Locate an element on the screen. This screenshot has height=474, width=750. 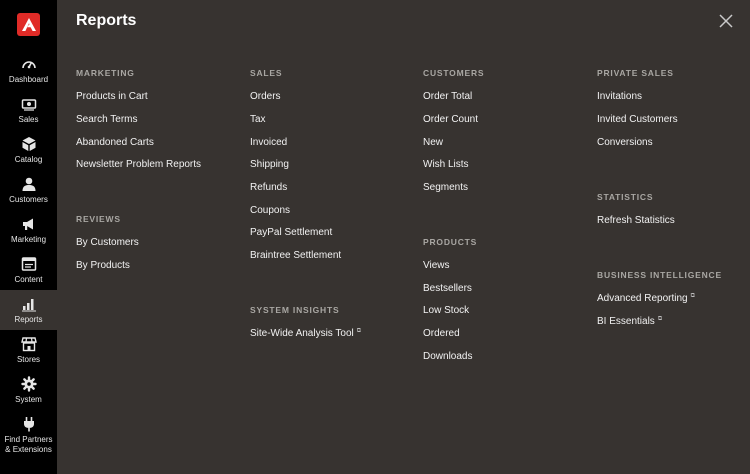
nav-marketing-label: Marketing is located at coordinates (28, 239).